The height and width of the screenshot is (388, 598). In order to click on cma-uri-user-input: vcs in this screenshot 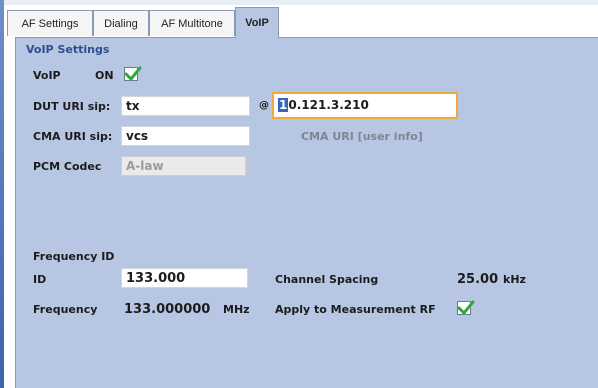, I will do `click(185, 136)`.